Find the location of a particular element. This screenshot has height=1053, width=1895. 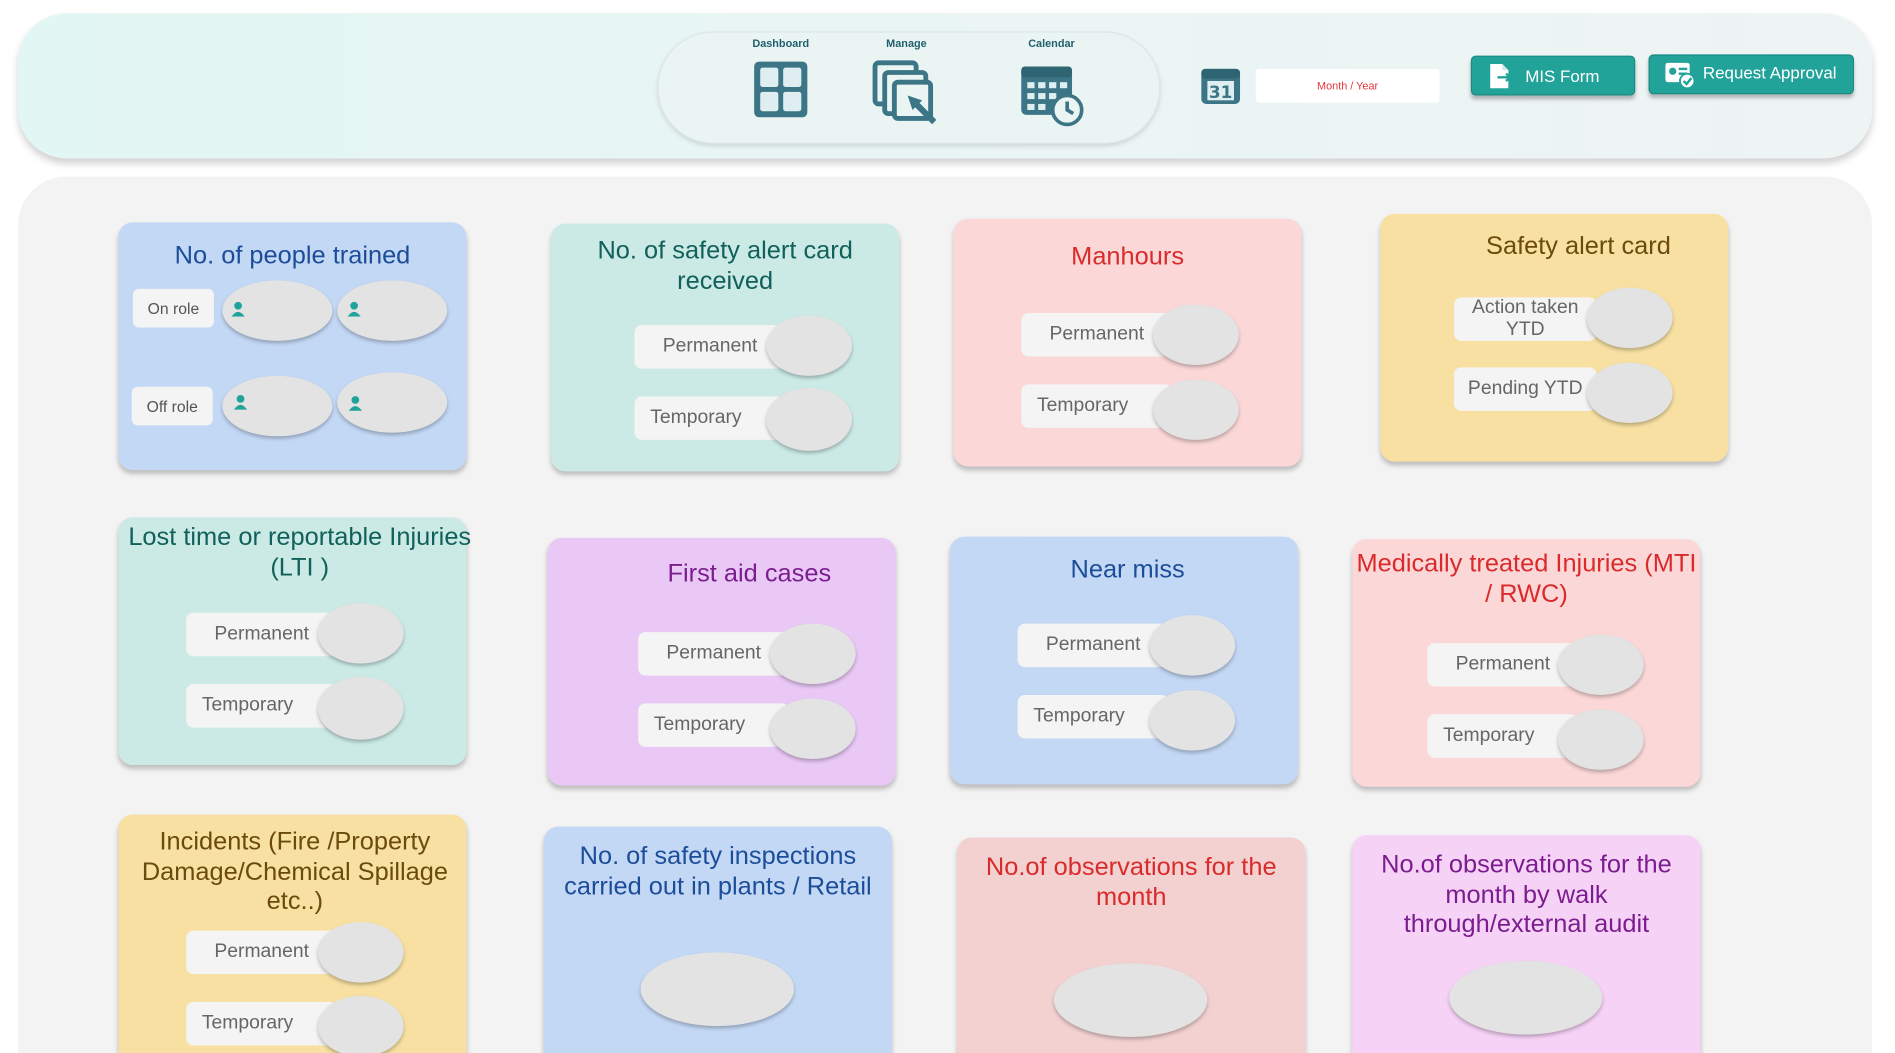

card-title: First aid cases is located at coordinates (749, 573).